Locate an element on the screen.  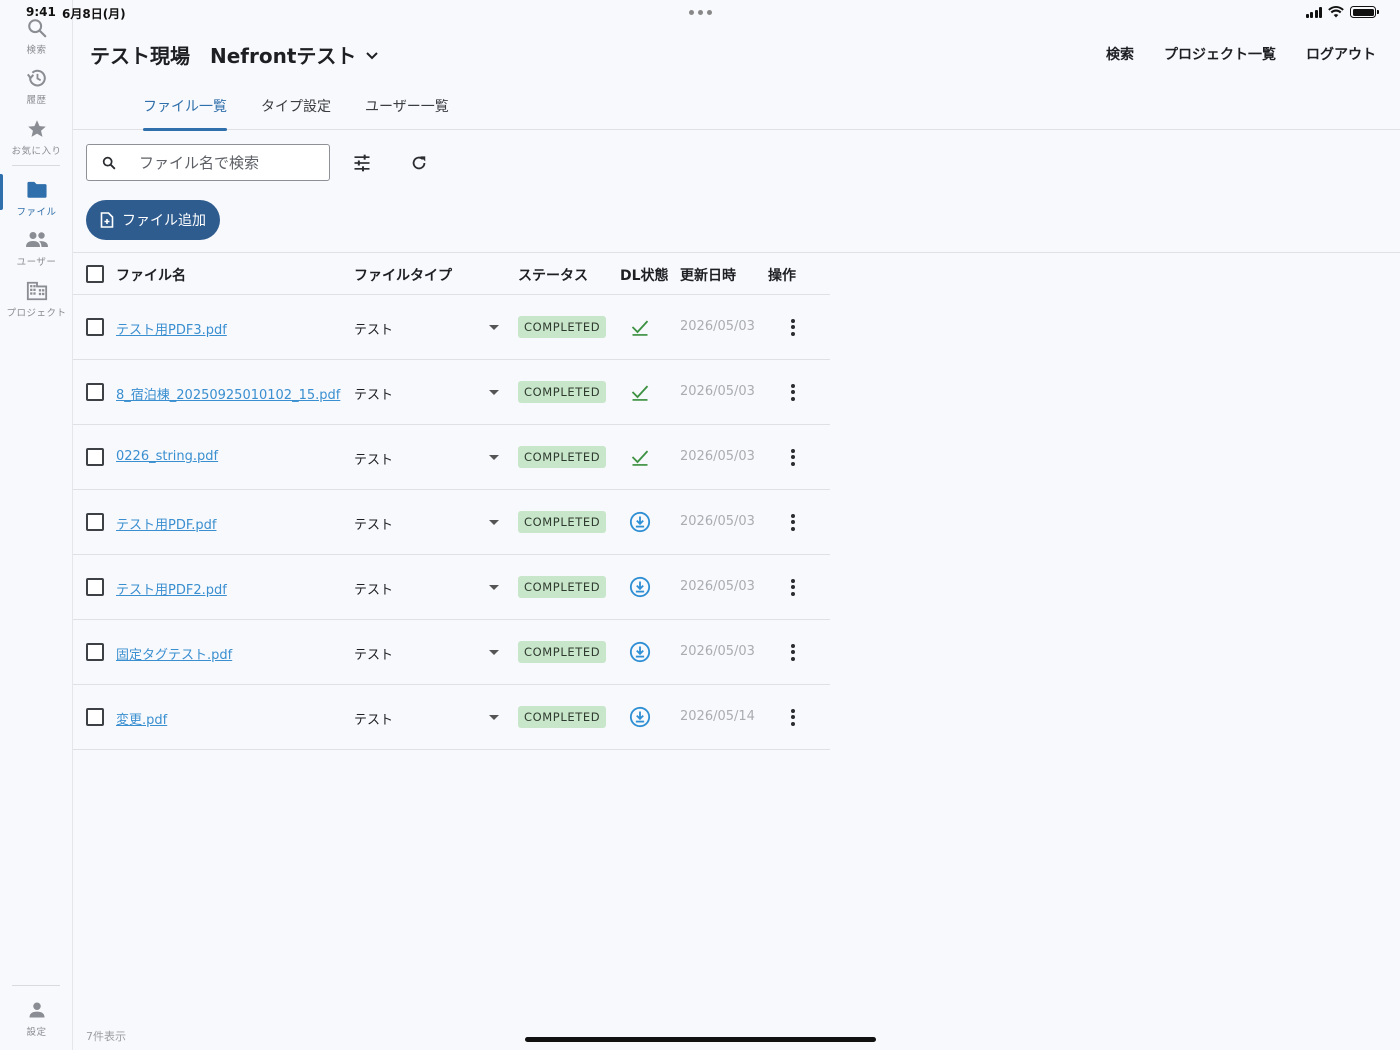
refresh-button is located at coordinates (419, 163).